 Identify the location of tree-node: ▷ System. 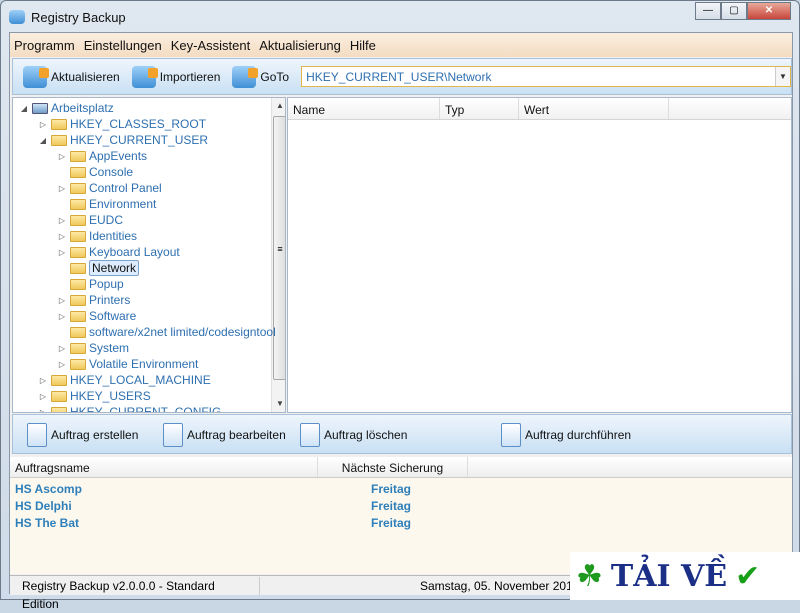
(93, 348).